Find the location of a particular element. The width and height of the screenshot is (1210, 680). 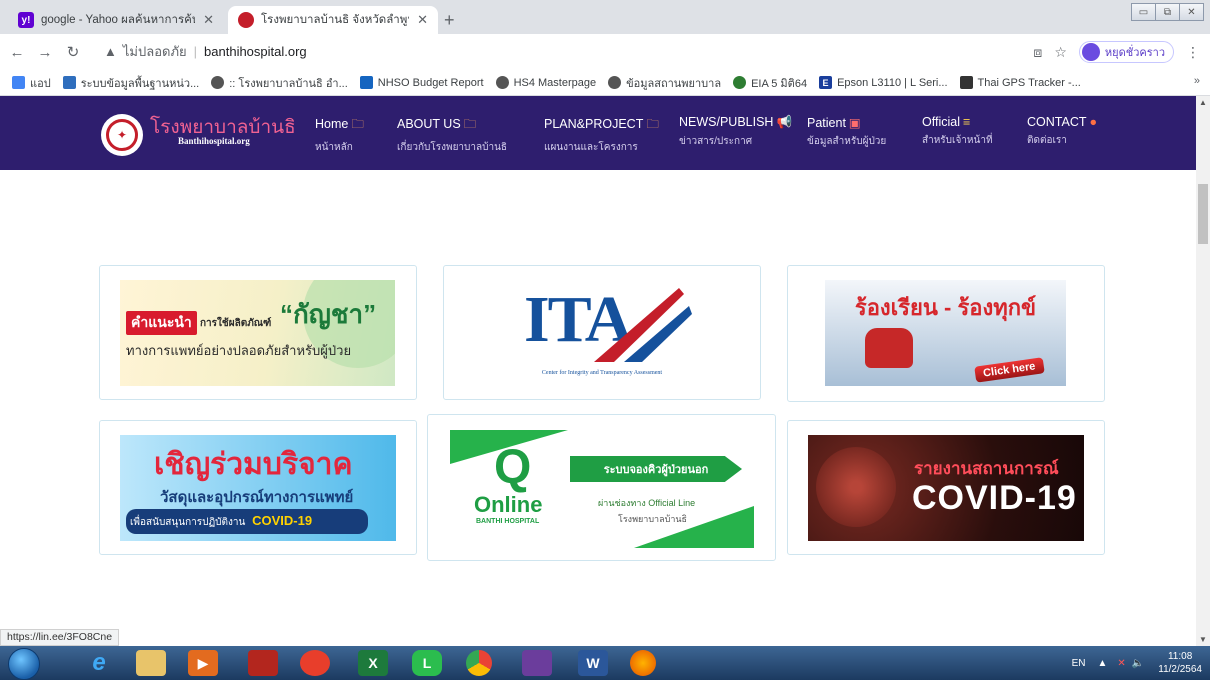

language-indicator: EN is located at coordinates (1079, 663).